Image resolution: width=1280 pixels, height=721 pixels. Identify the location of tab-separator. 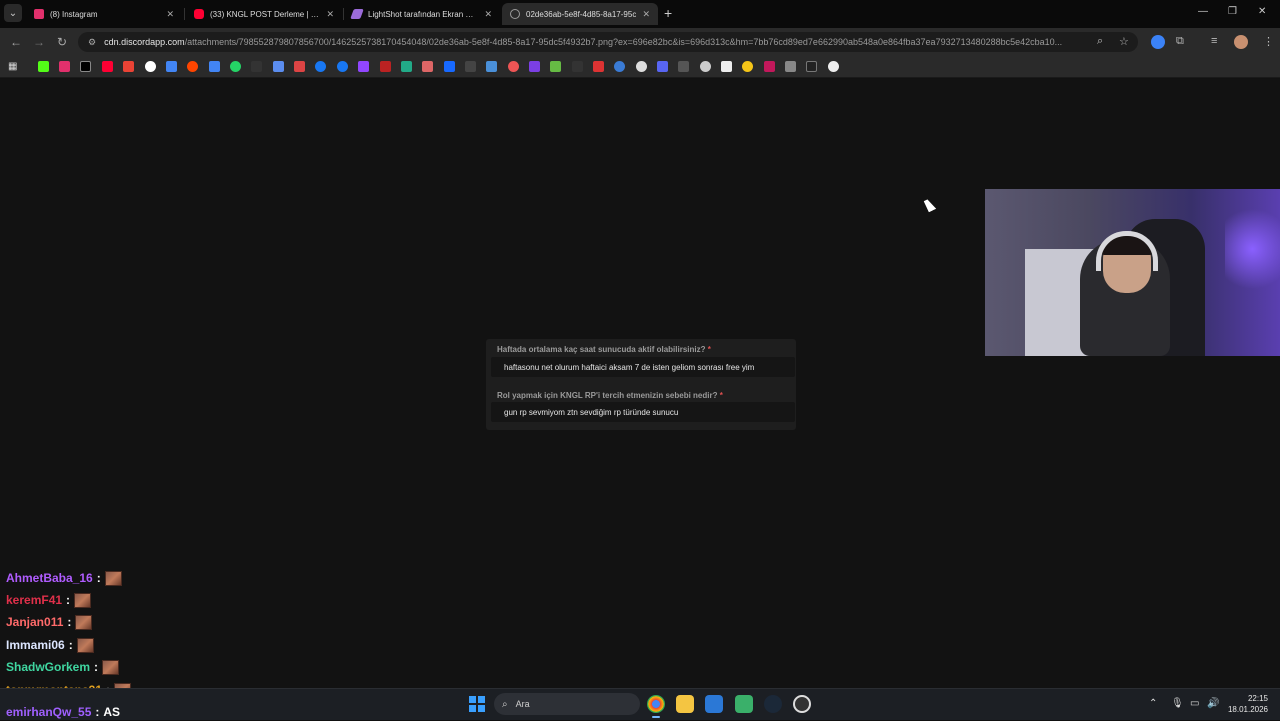
(184, 14).